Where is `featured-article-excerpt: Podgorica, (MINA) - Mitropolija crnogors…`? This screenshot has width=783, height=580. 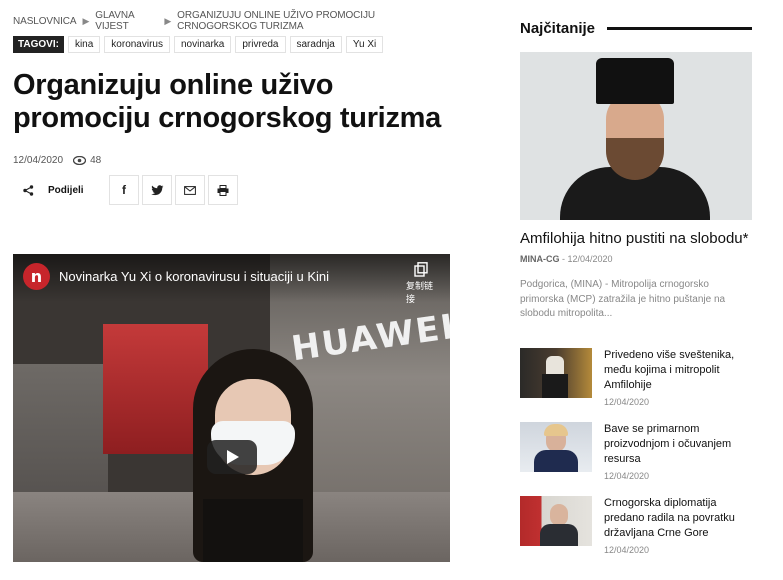 featured-article-excerpt: Podgorica, (MINA) - Mitropolija crnogors… is located at coordinates (623, 299).